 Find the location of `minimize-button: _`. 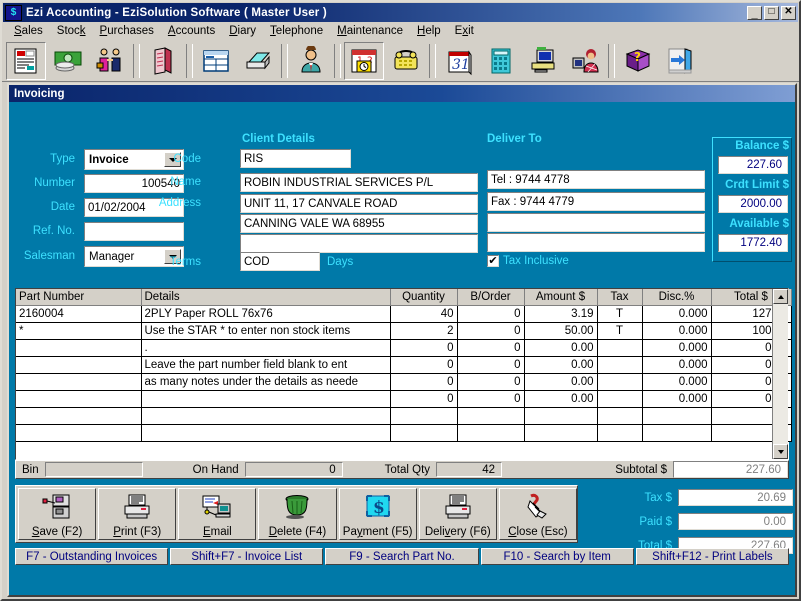

minimize-button: _ is located at coordinates (754, 12).